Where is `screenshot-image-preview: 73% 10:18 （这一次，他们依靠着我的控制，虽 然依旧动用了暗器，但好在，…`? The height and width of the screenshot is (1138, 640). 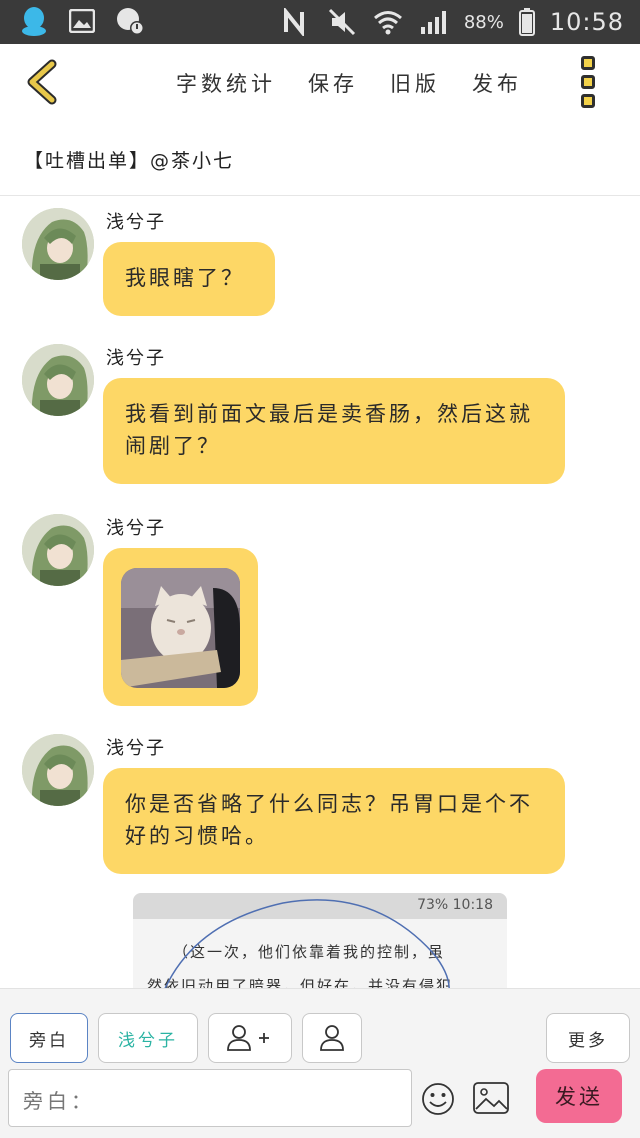 screenshot-image-preview: 73% 10:18 （这一次，他们依靠着我的控制，虽 然依旧动用了暗器，但好在，… is located at coordinates (320, 940).